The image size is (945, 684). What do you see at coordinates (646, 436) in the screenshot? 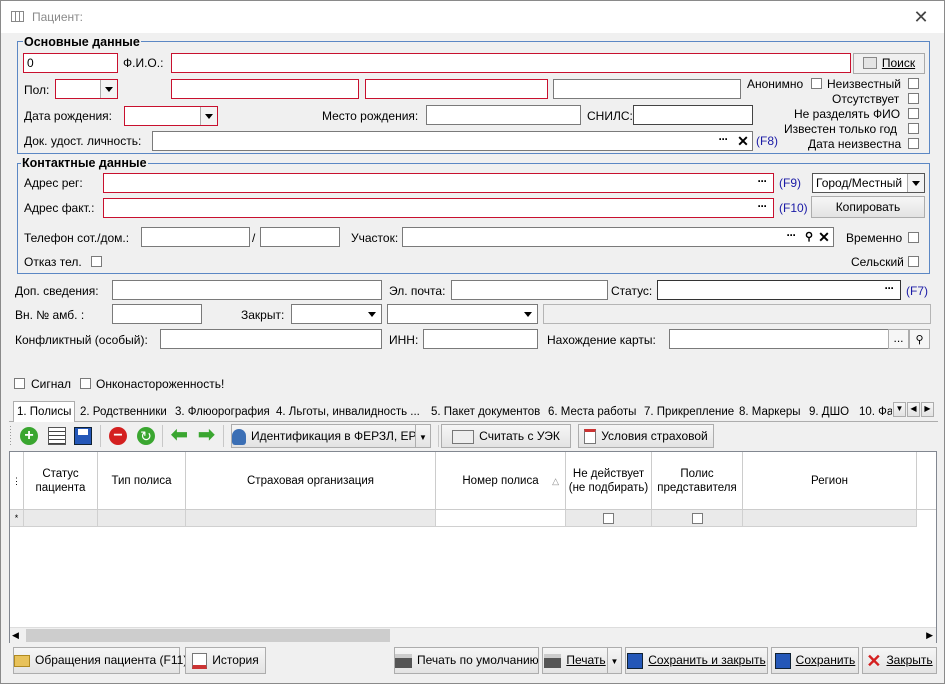
I see `insurance-terms-button: Условия страховой` at bounding box center [646, 436].